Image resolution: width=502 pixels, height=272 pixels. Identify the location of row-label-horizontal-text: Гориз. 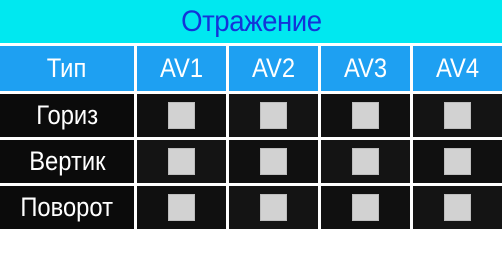
(67, 115).